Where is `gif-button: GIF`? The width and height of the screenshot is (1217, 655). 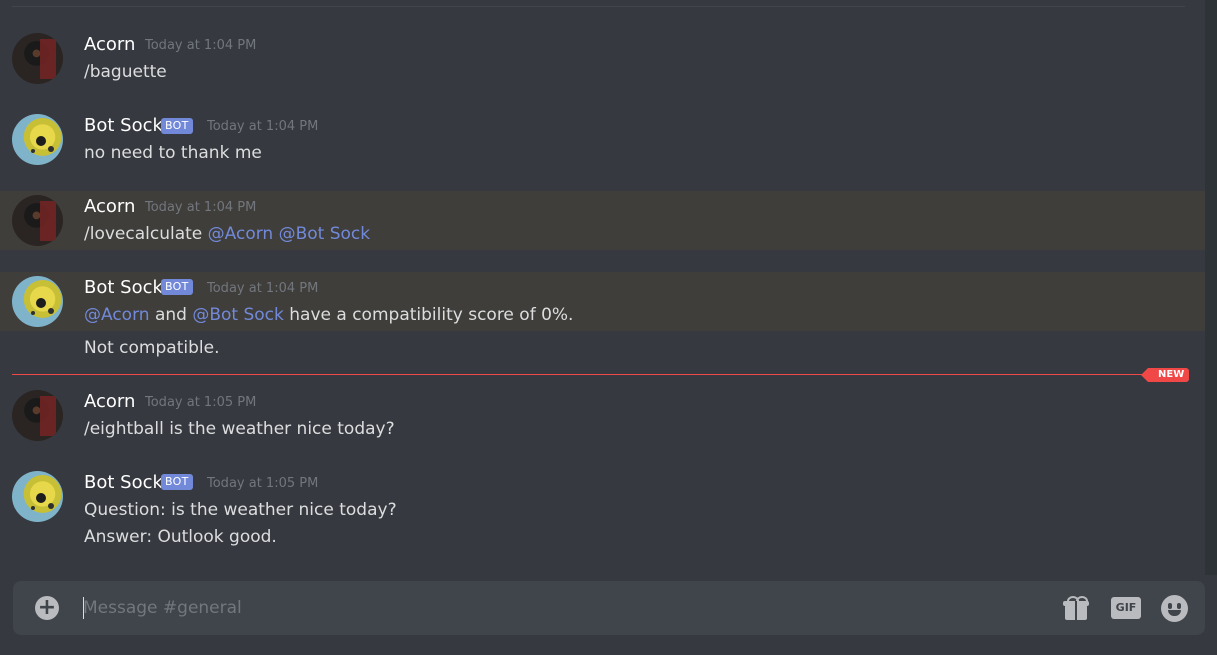 gif-button: GIF is located at coordinates (1126, 608).